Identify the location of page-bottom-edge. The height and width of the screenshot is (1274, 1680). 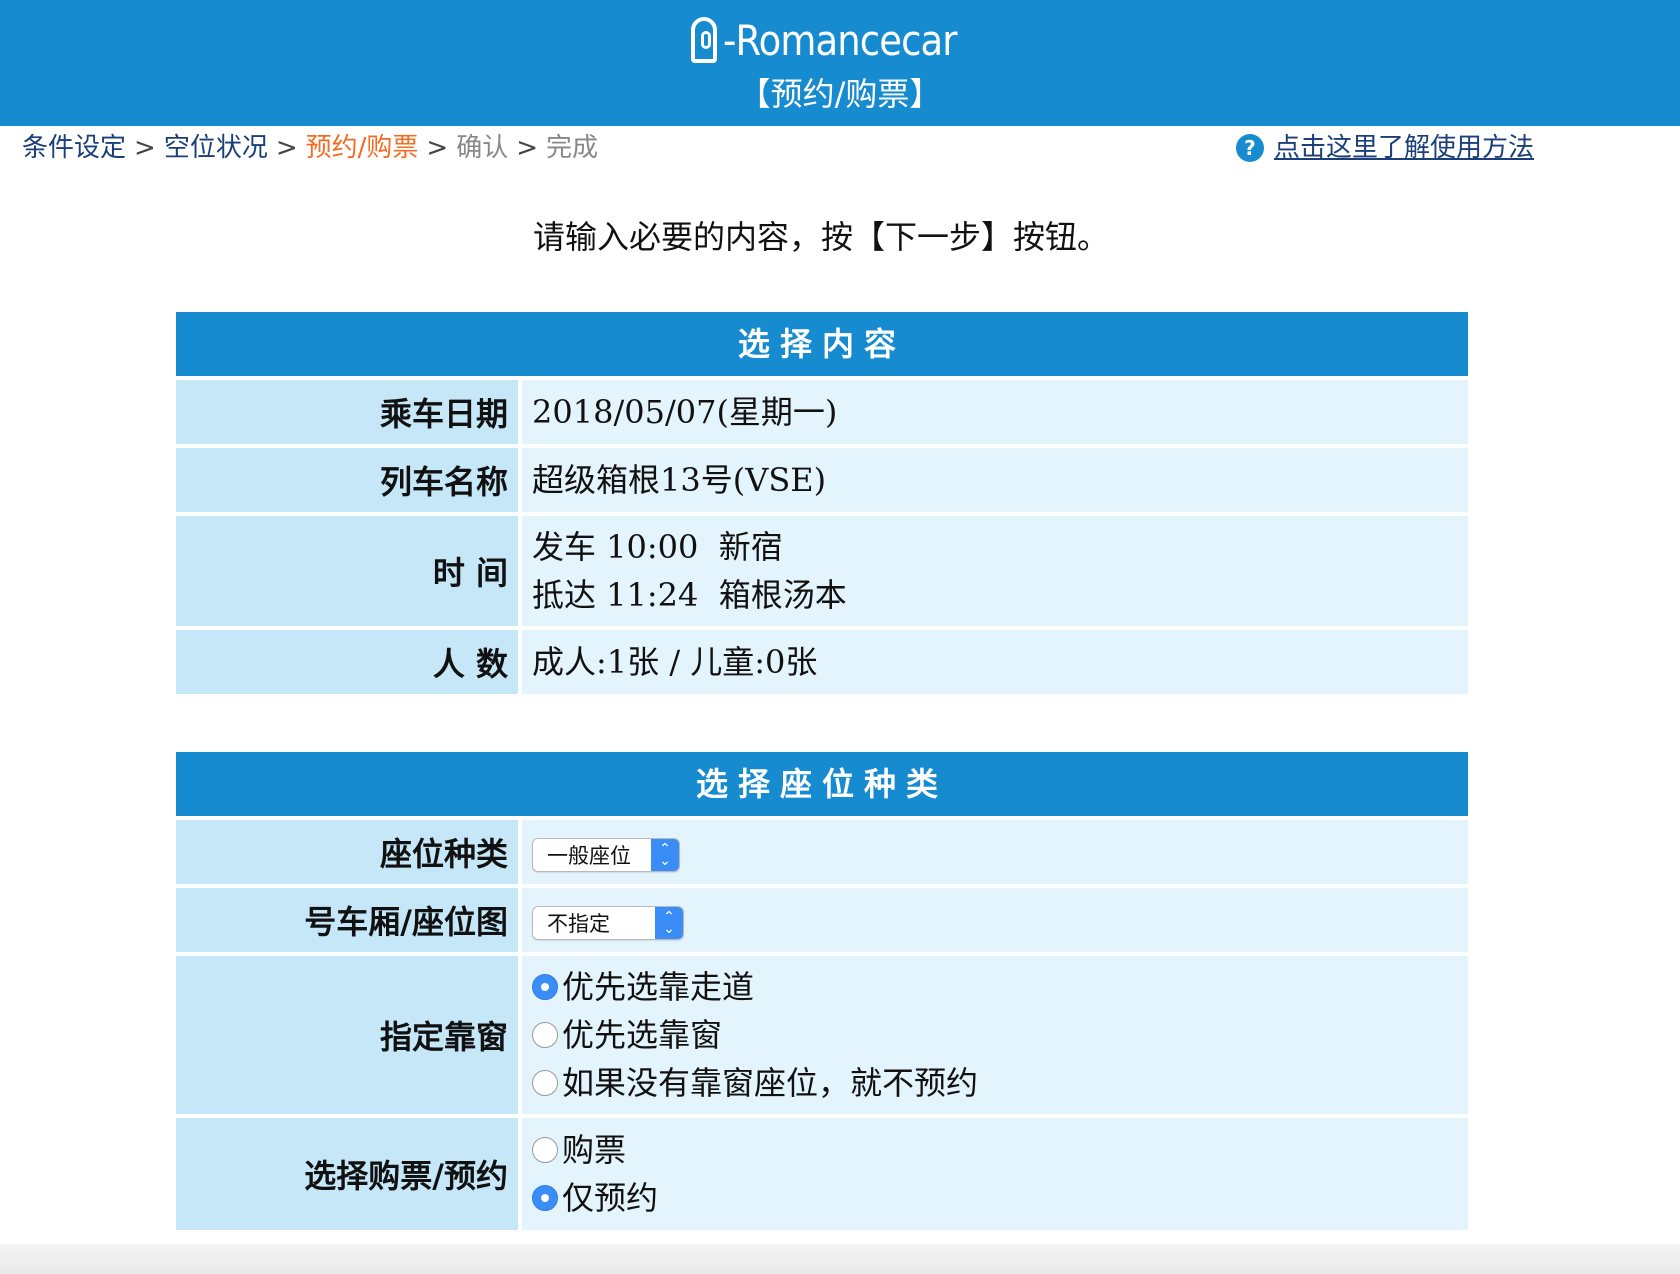
(840, 1259).